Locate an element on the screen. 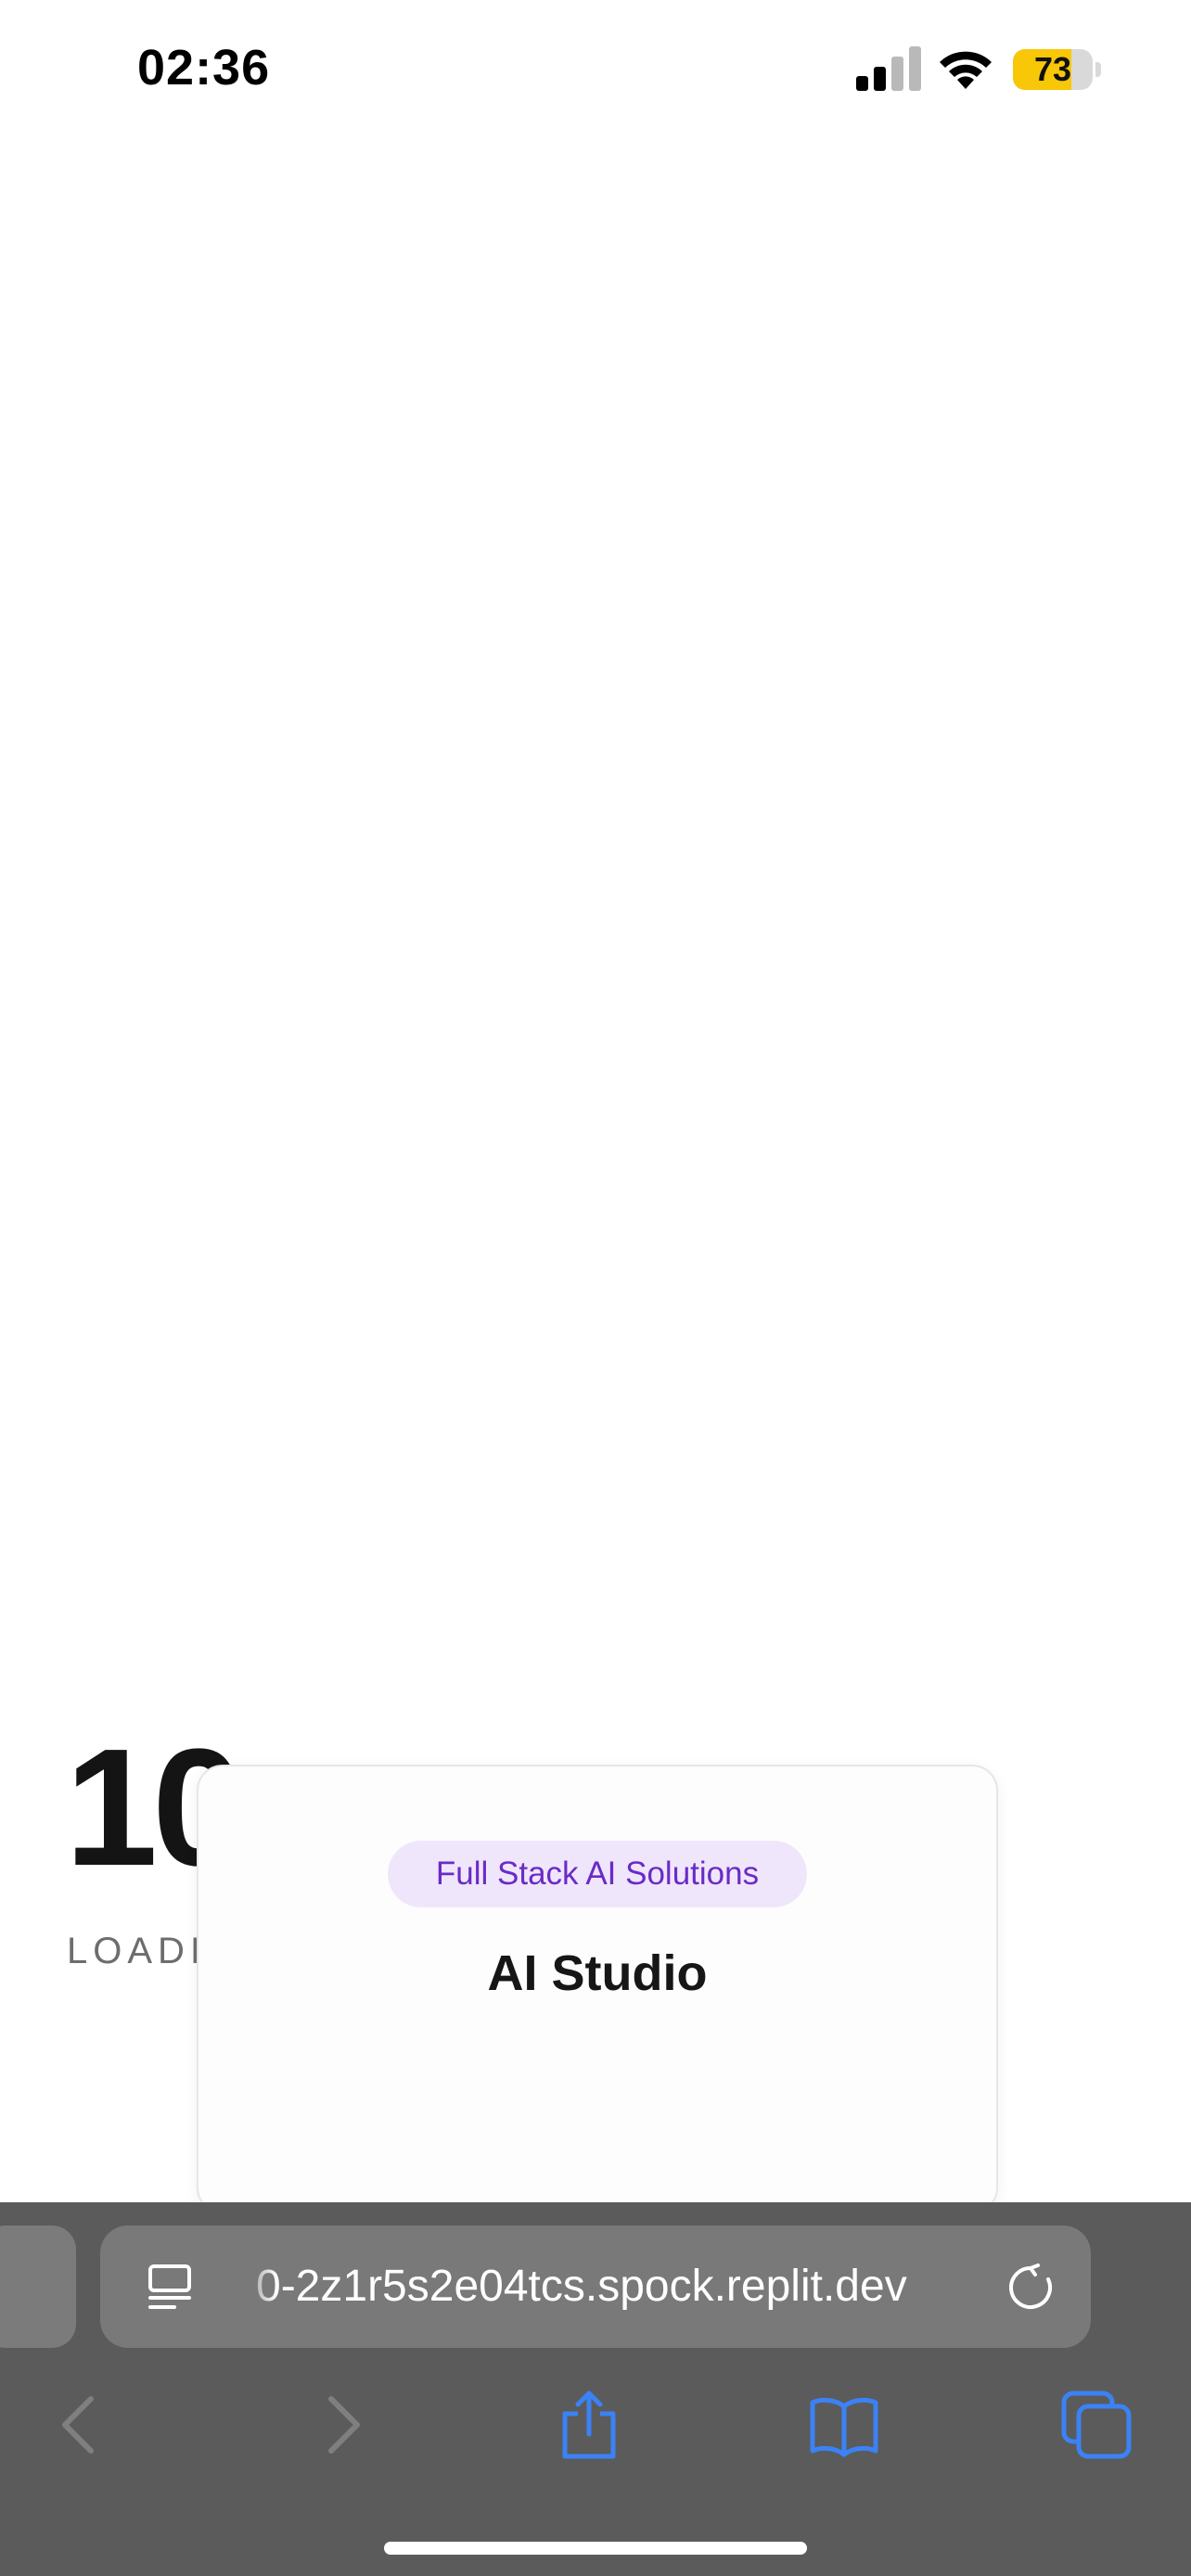  bookmarks-icon is located at coordinates (844, 2425).